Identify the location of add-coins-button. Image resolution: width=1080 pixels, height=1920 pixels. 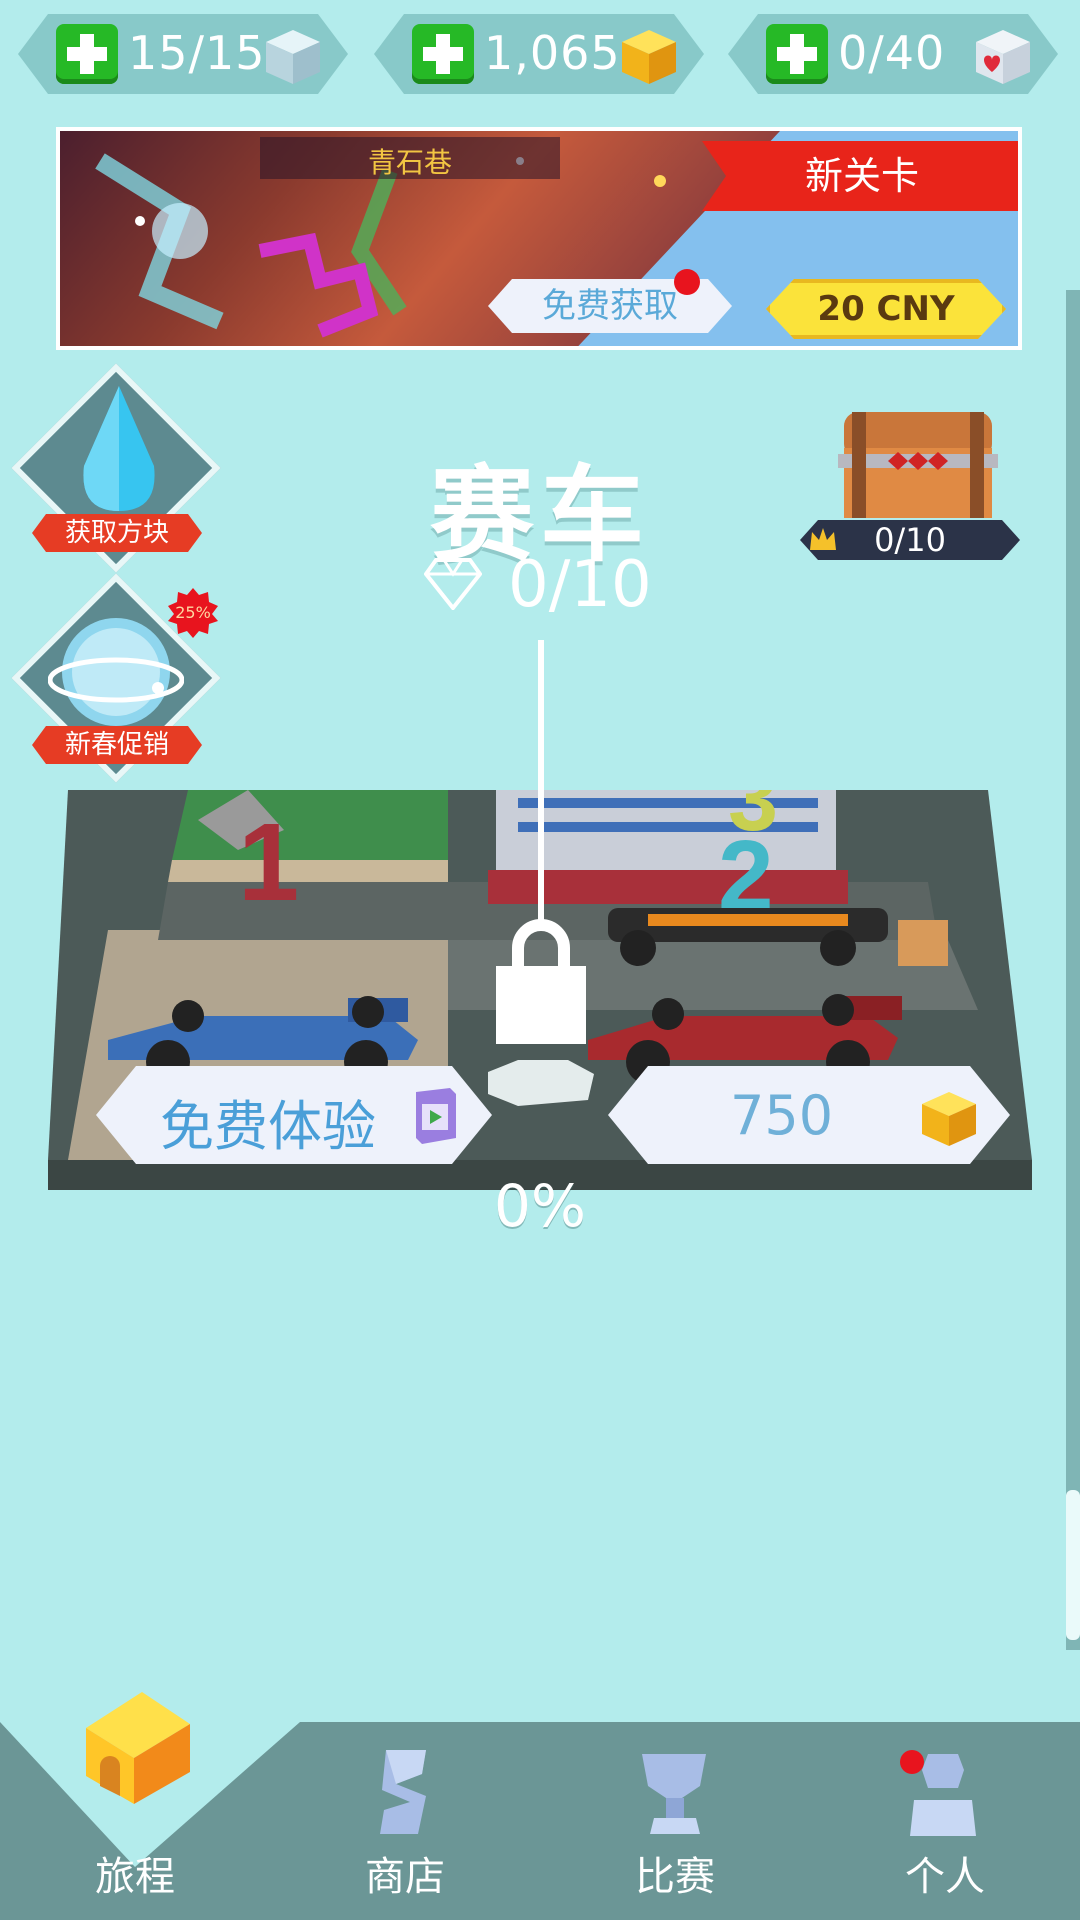
(443, 54).